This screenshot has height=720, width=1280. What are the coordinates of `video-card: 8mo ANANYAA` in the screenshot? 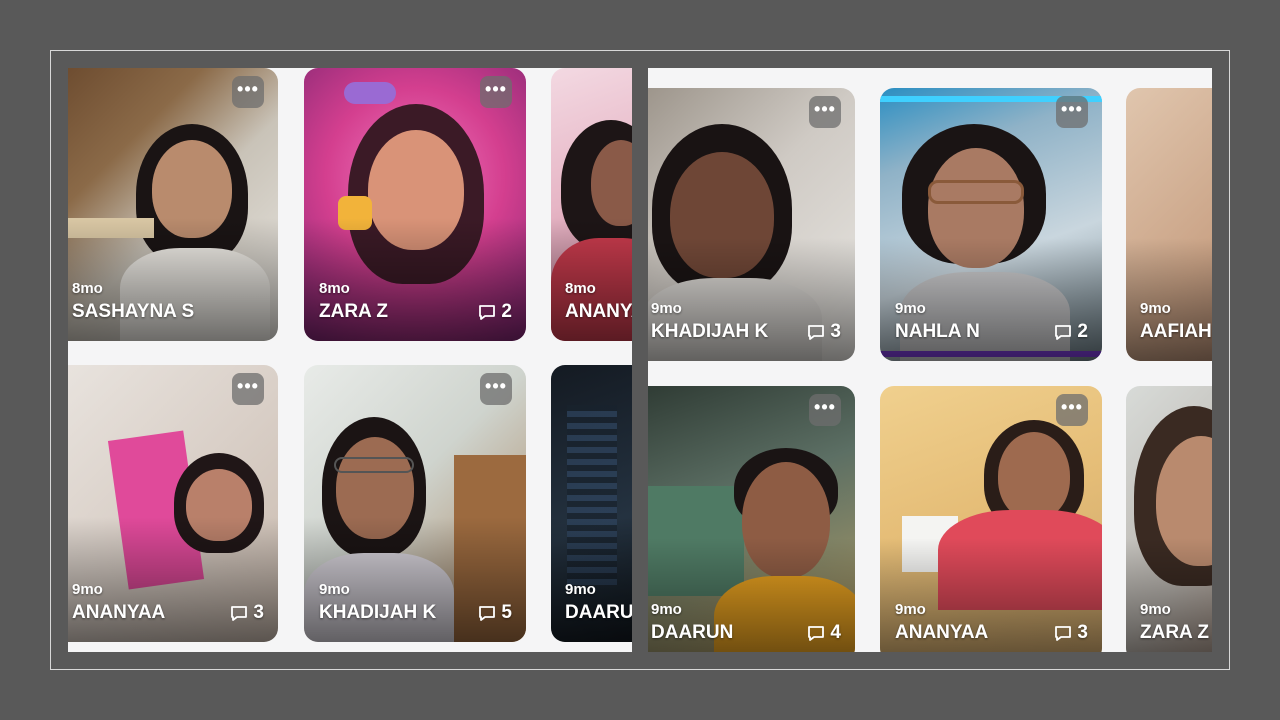 It's located at (591, 204).